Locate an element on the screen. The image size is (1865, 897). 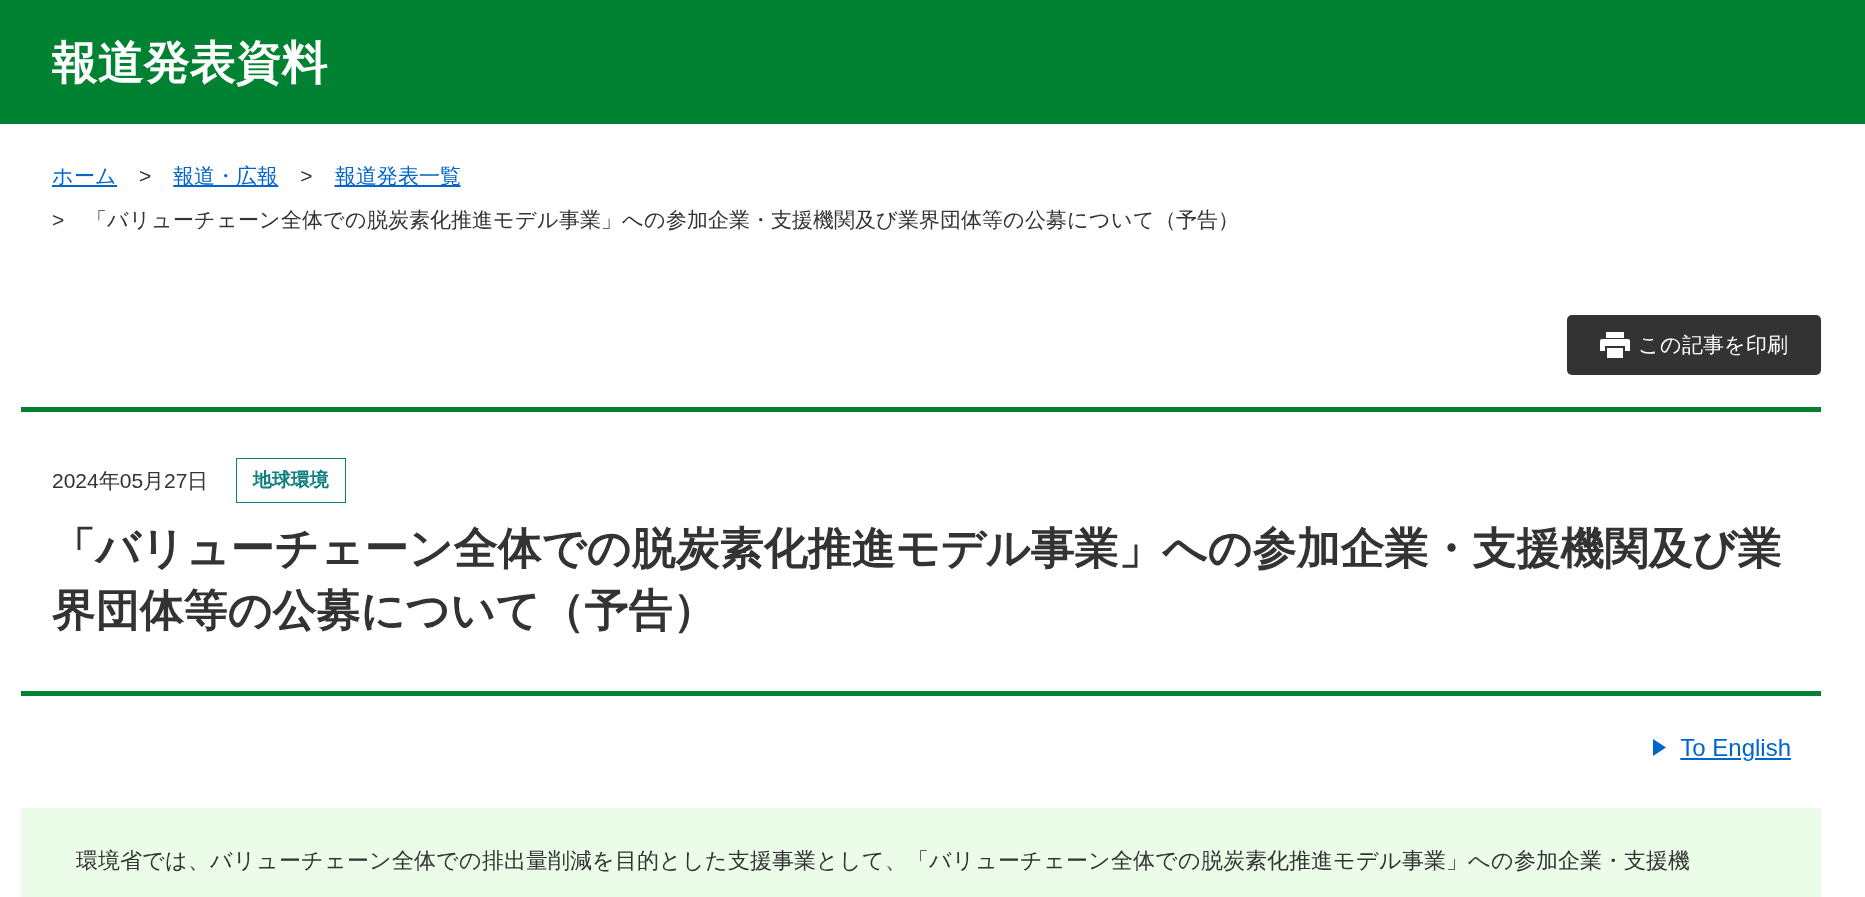
article-date: 2024年05月27日 is located at coordinates (130, 480).